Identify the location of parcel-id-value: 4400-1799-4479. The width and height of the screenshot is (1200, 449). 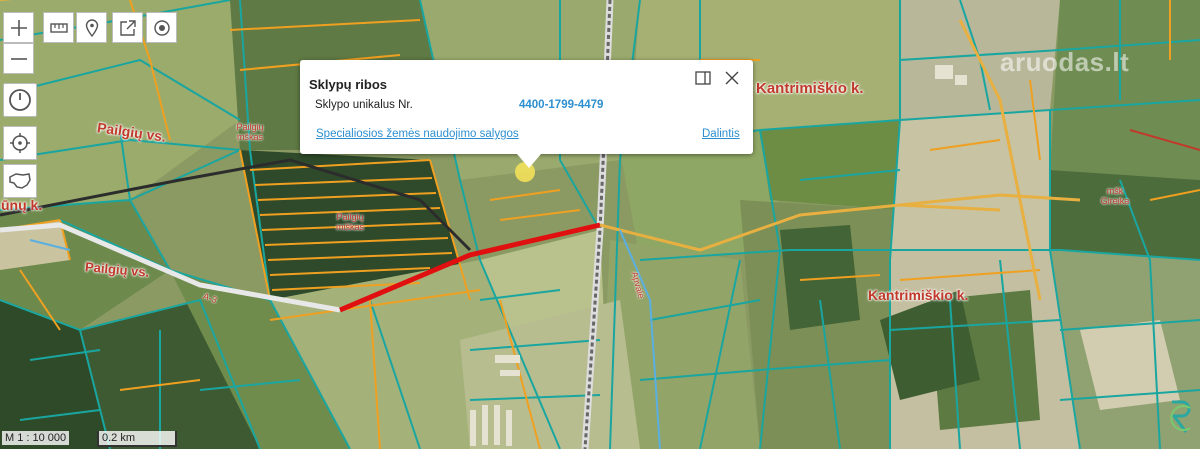
(561, 105).